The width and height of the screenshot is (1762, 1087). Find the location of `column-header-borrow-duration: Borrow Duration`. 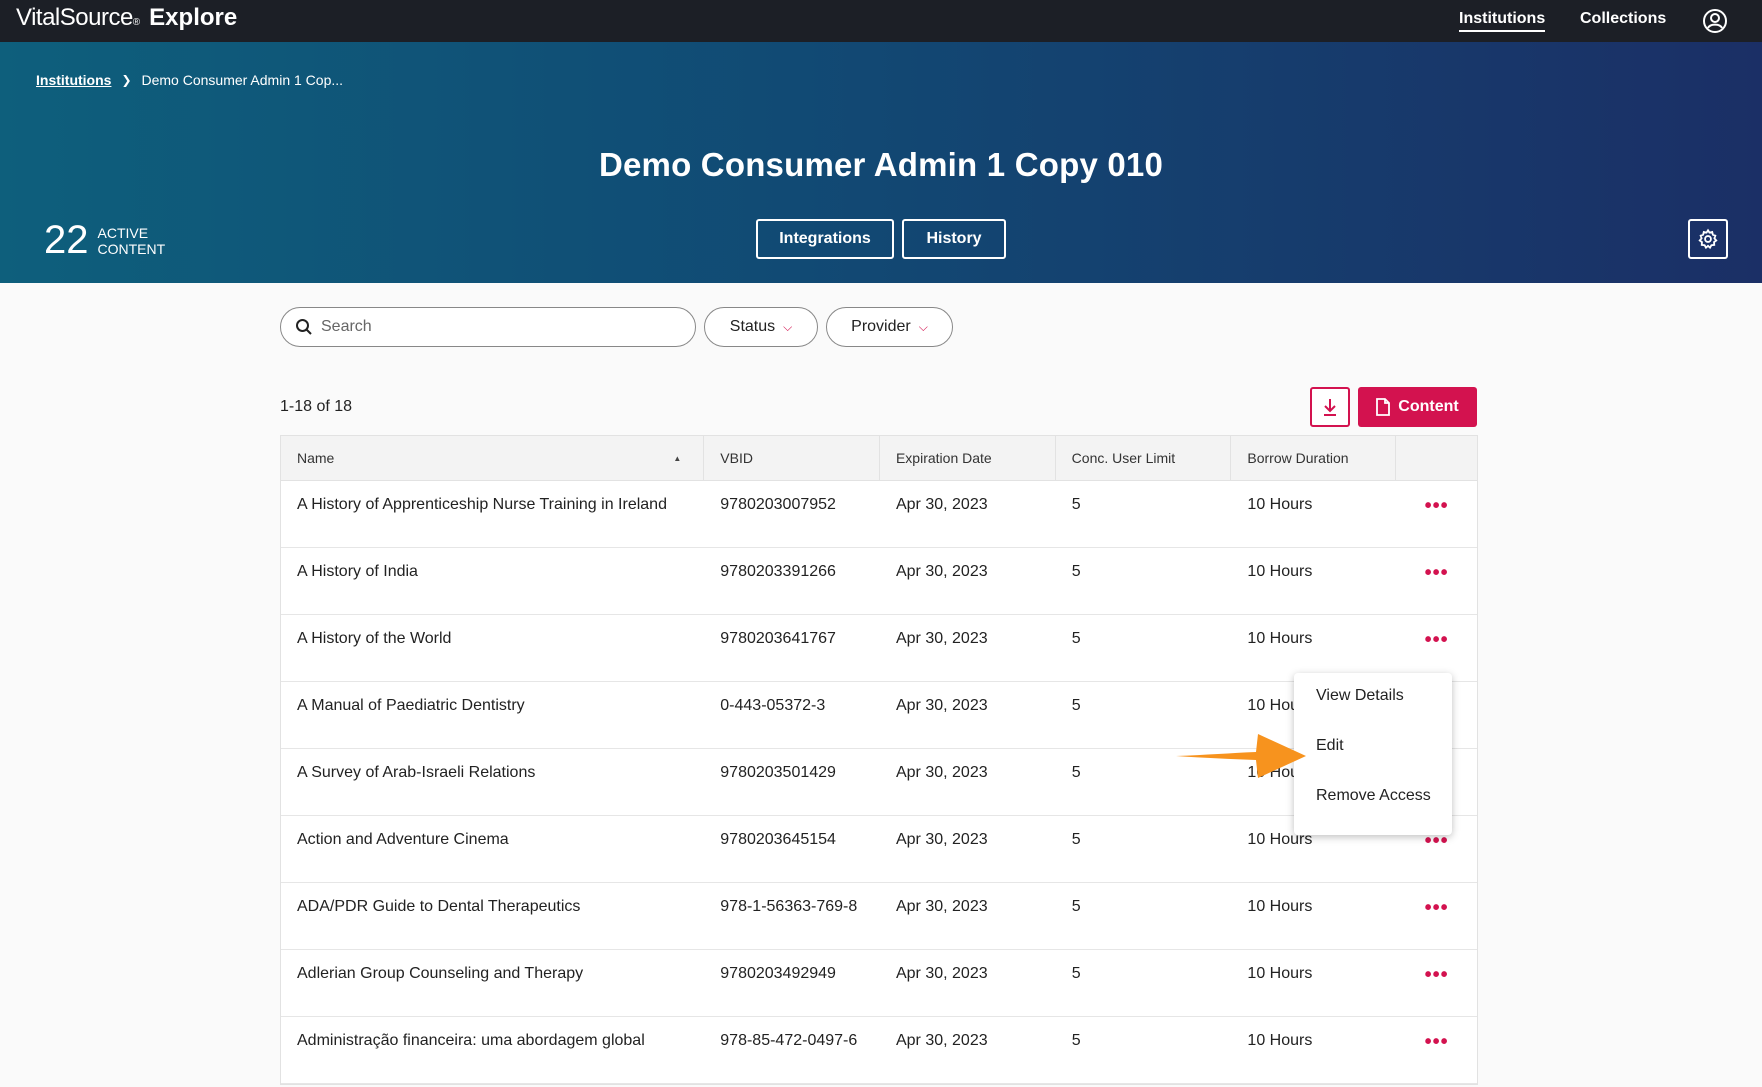

column-header-borrow-duration: Borrow Duration is located at coordinates (1314, 458).